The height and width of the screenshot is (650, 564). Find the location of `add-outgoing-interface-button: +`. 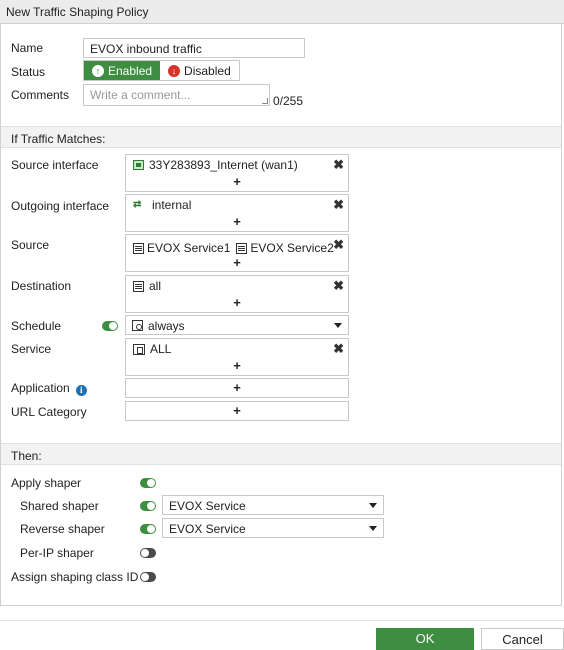

add-outgoing-interface-button: + is located at coordinates (237, 221).